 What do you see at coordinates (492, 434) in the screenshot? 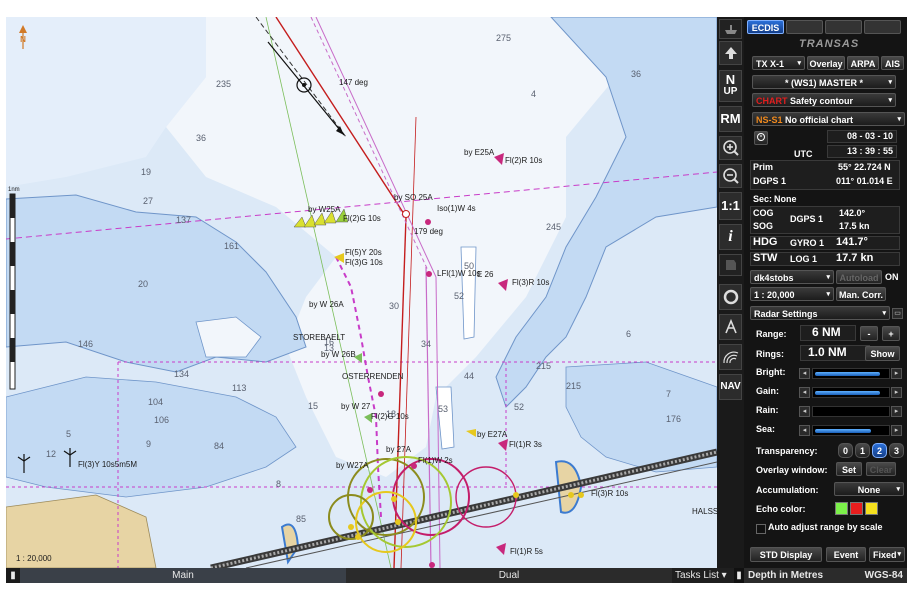
I see `chart-label: by E27A` at bounding box center [492, 434].